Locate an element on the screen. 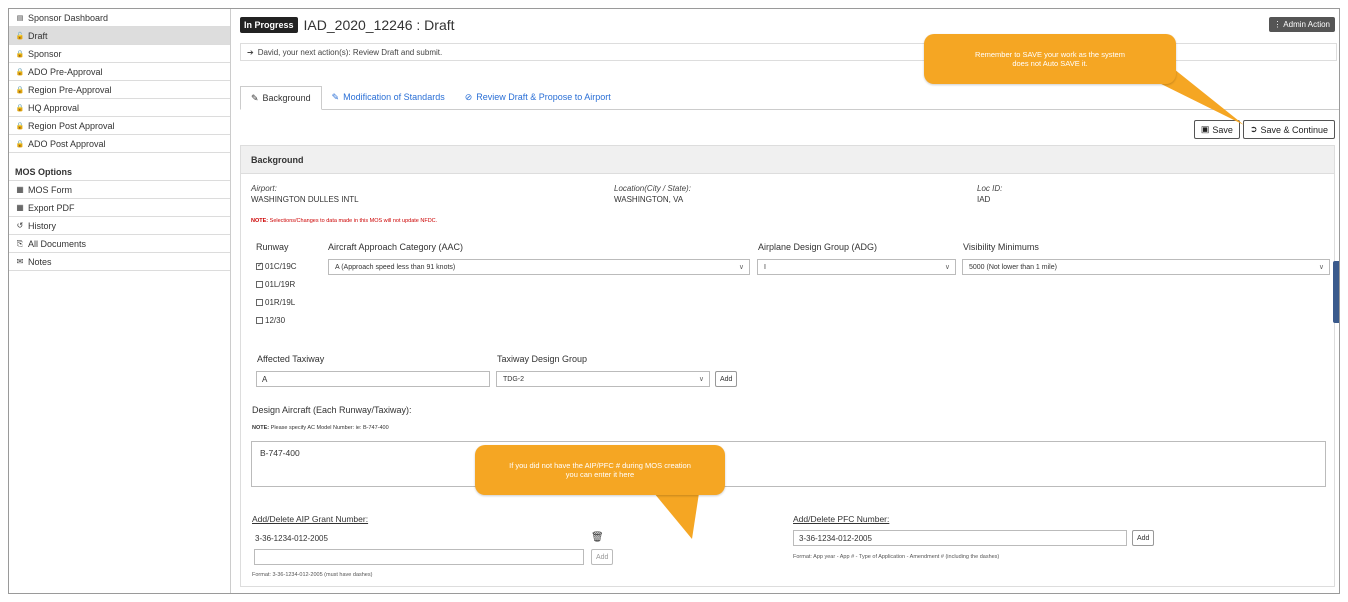 The height and width of the screenshot is (602, 1348). airport-label: Airport: is located at coordinates (264, 188).